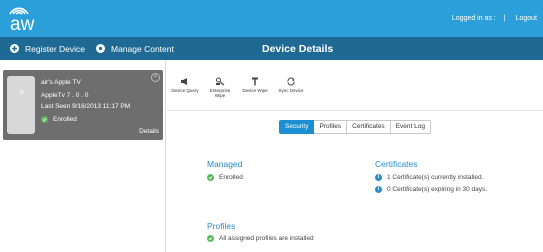 This screenshot has height=252, width=543. What do you see at coordinates (266, 238) in the screenshot?
I see `profiles-status-label: All assigned profiles are installed` at bounding box center [266, 238].